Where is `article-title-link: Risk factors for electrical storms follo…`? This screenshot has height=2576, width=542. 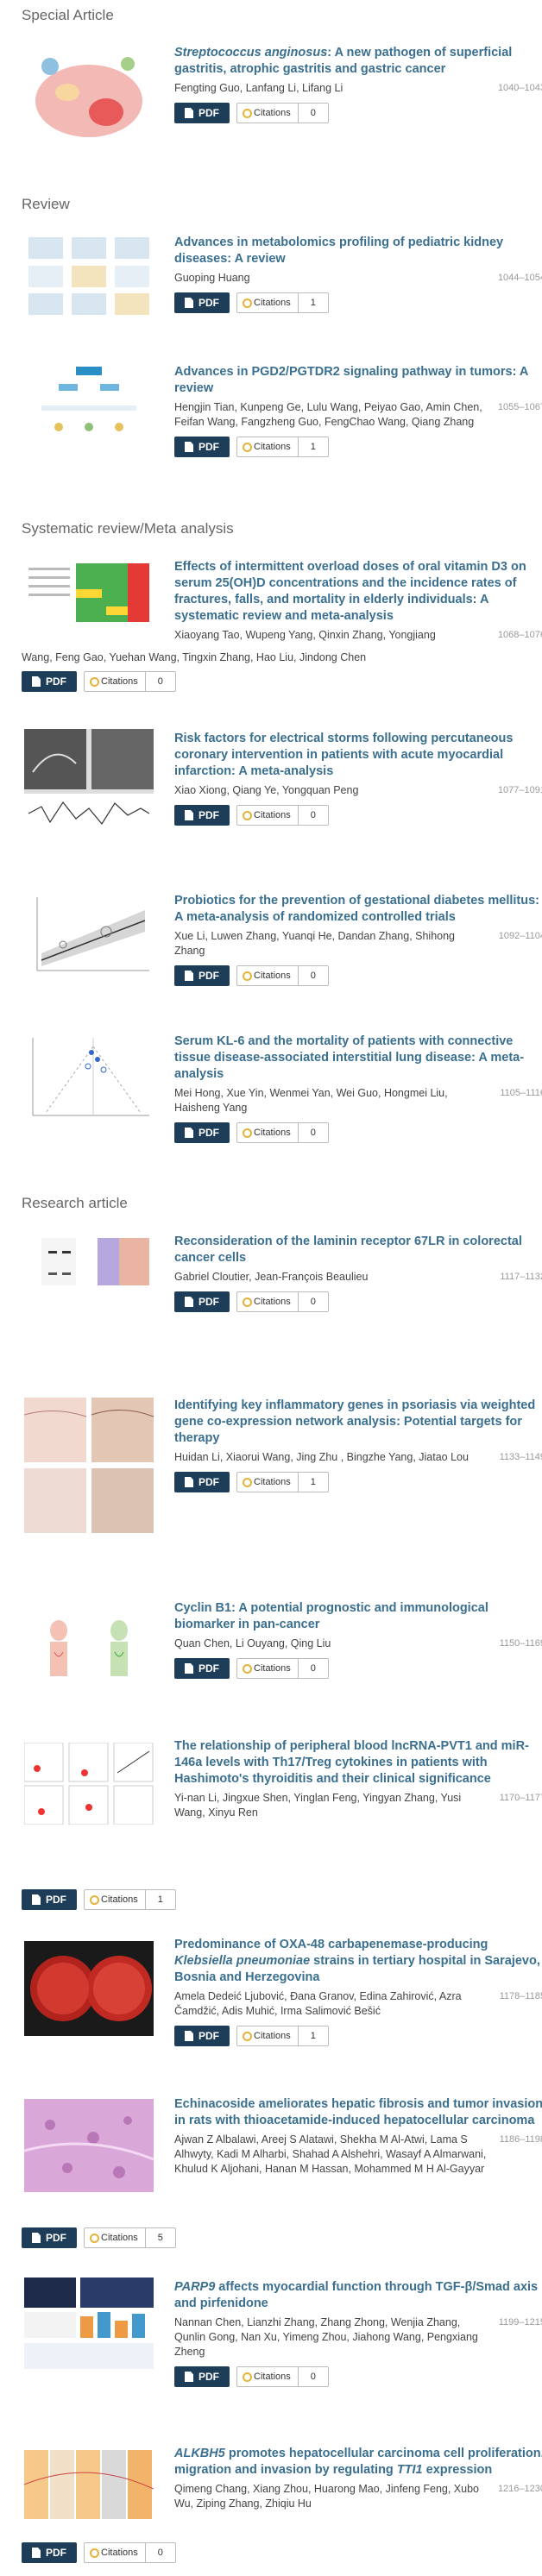
article-title-link: Risk factors for electrical storms follo… is located at coordinates (358, 755).